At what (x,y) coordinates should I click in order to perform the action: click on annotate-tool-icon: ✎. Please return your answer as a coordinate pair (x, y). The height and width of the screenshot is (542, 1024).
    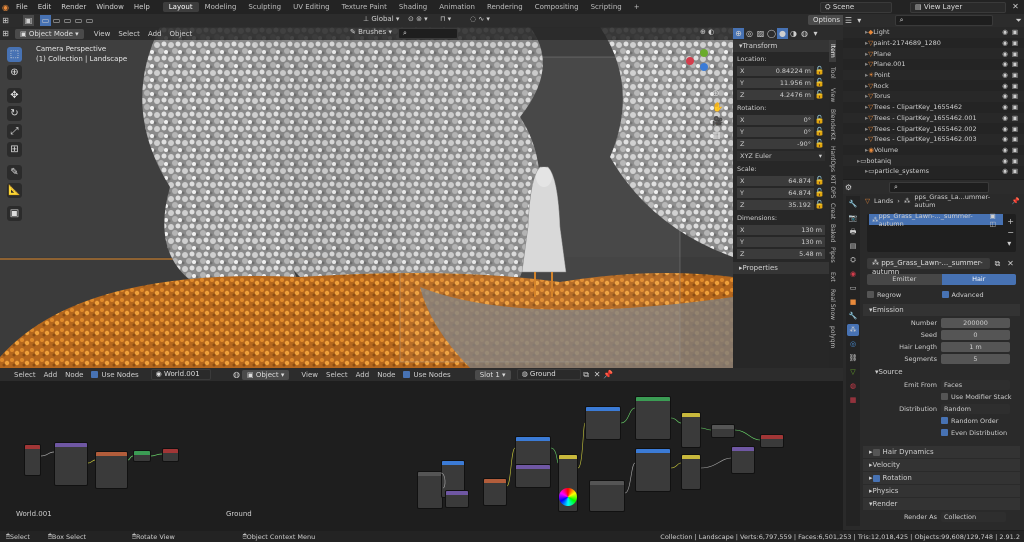
    Looking at the image, I should click on (14, 172).